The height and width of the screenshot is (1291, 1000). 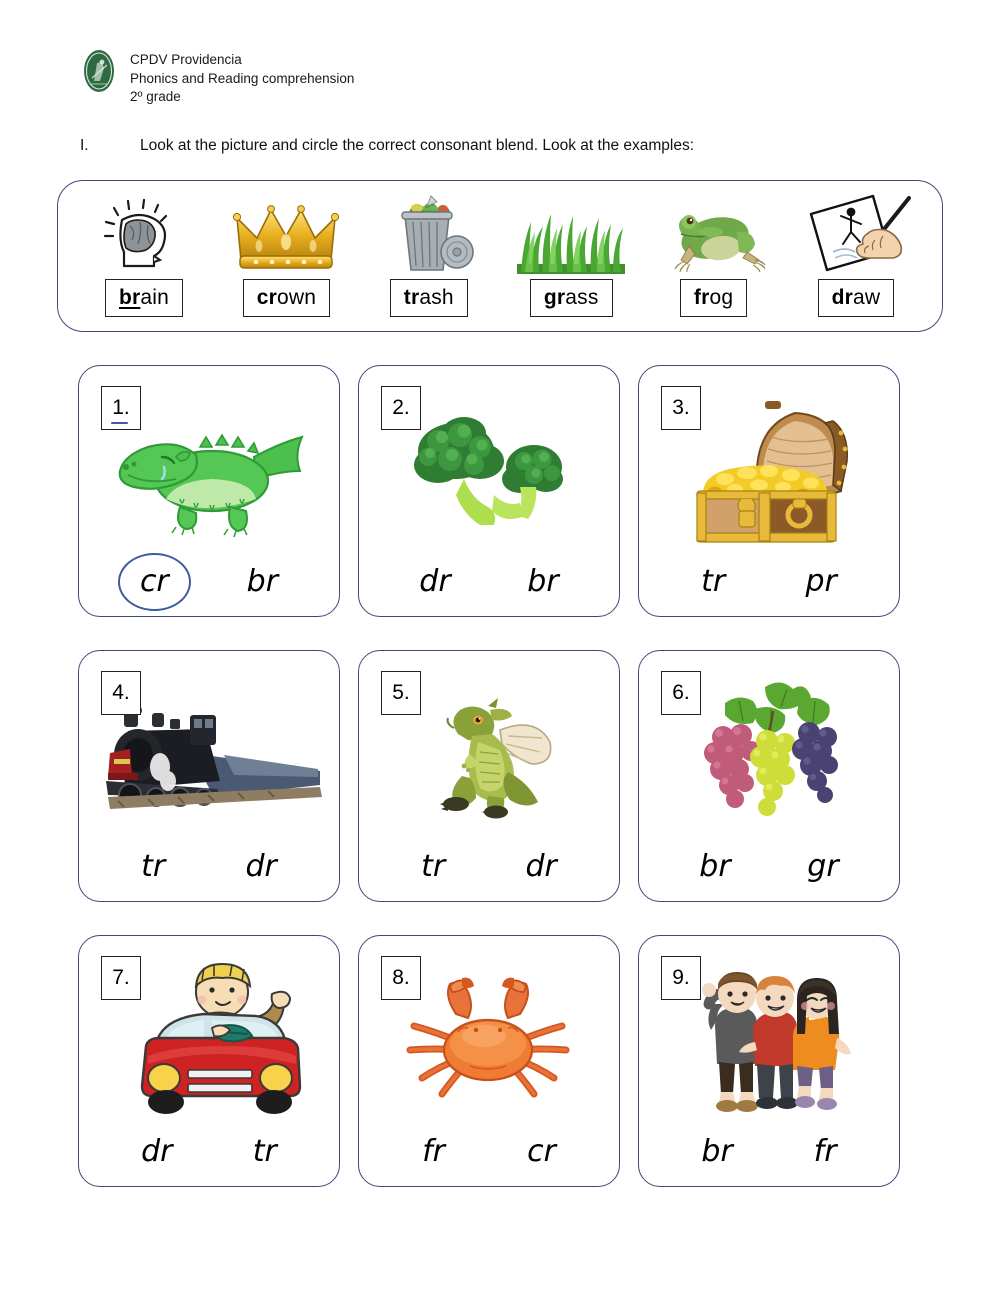 I want to click on question-number: 4., so click(x=121, y=692).